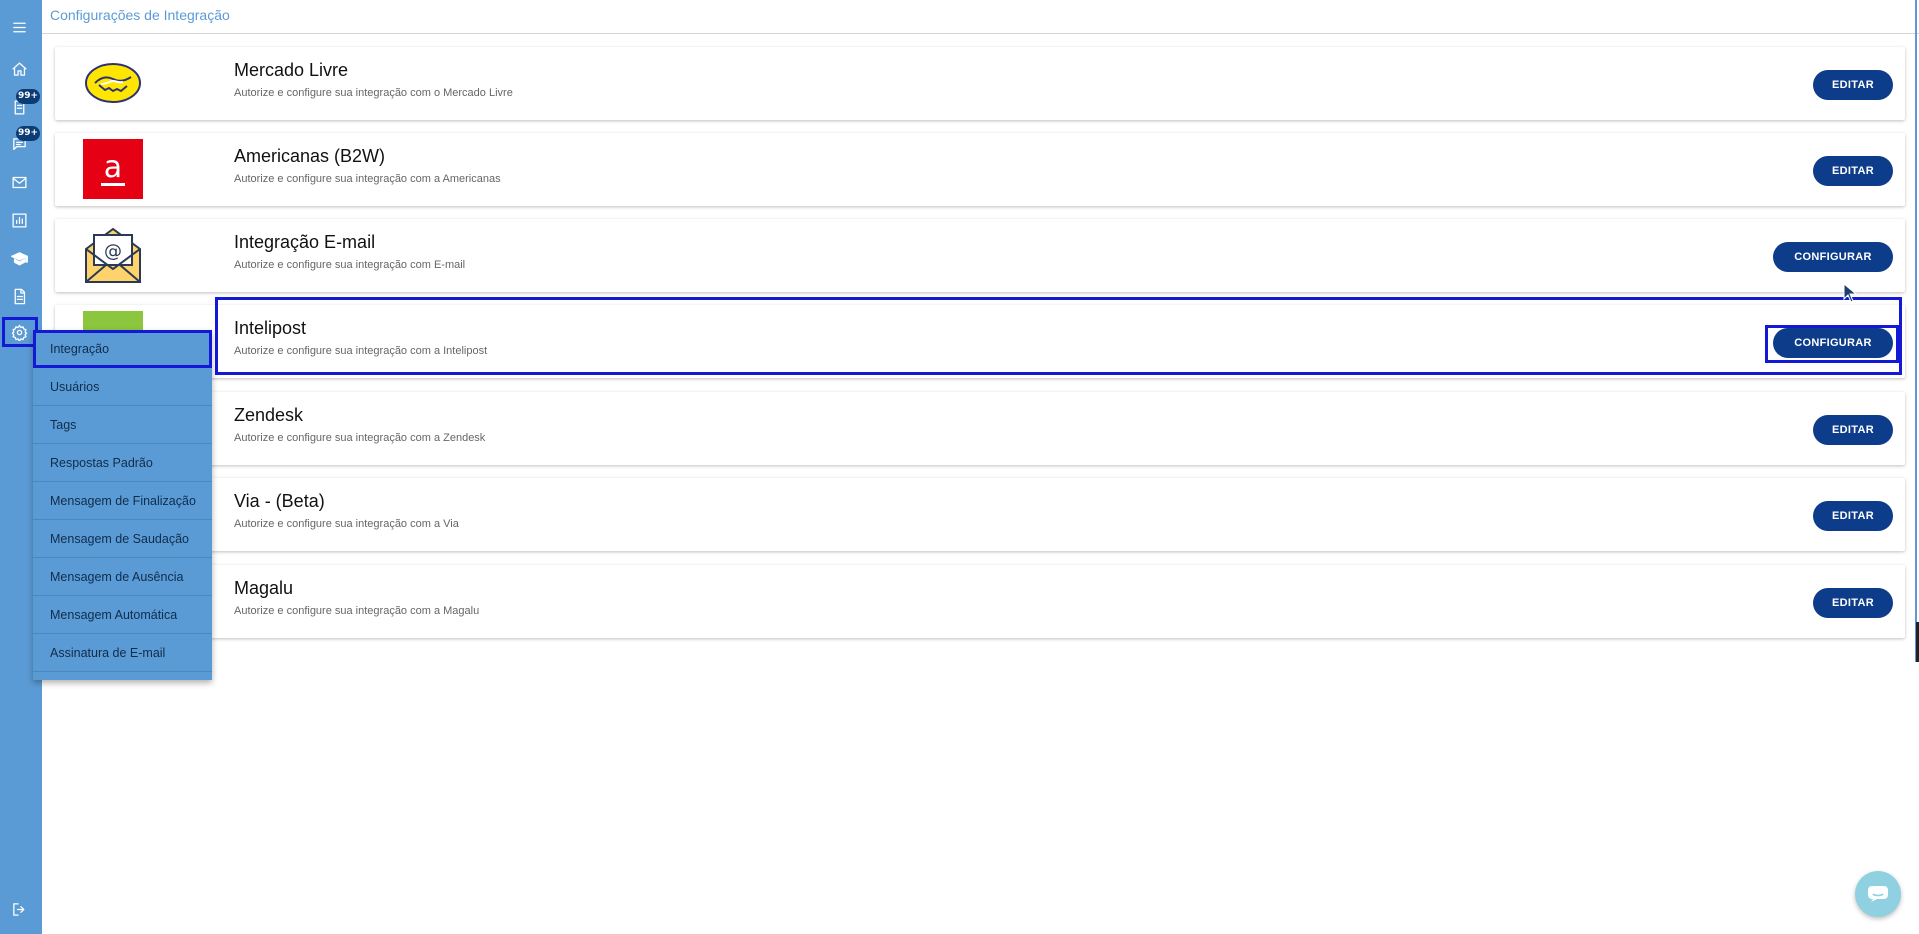 Image resolution: width=1919 pixels, height=934 pixels. I want to click on chat-bubble-icon, so click(1878, 894).